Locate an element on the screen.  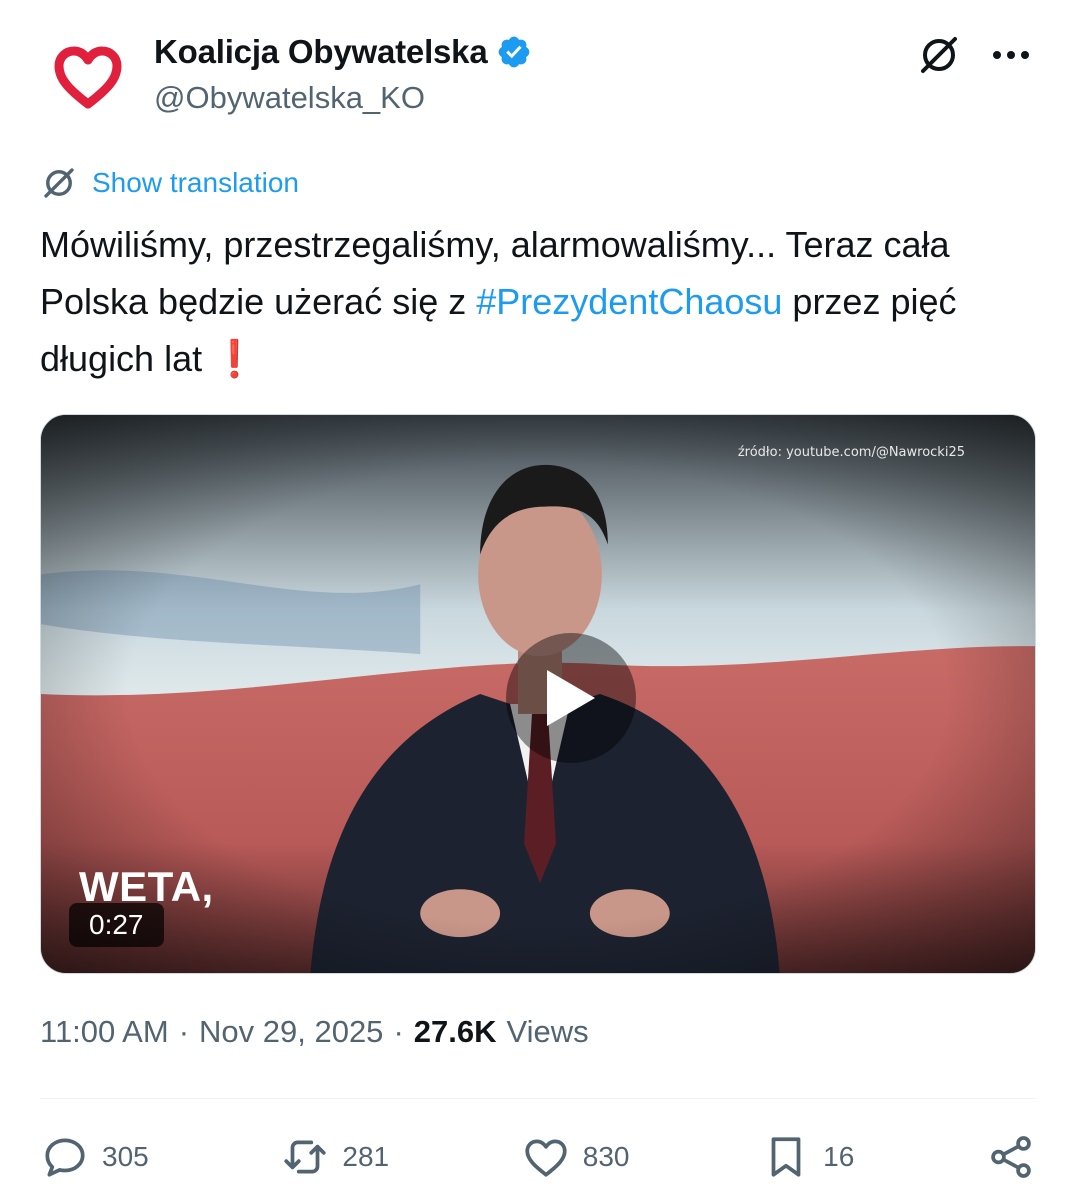
tweet-meta: 11:00 AM · Nov 29, 2025 · 27.6K Views is located at coordinates (314, 1032).